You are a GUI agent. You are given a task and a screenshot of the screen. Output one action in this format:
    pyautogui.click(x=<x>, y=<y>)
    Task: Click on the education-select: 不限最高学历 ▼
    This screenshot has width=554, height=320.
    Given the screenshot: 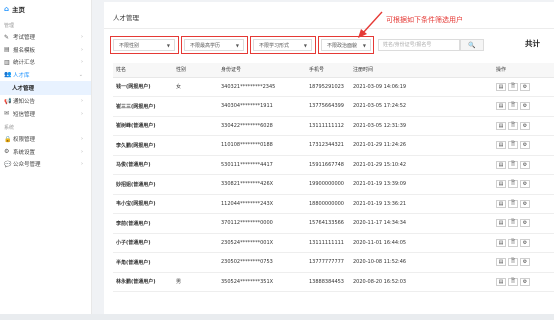 What is the action you would take?
    pyautogui.click(x=214, y=45)
    